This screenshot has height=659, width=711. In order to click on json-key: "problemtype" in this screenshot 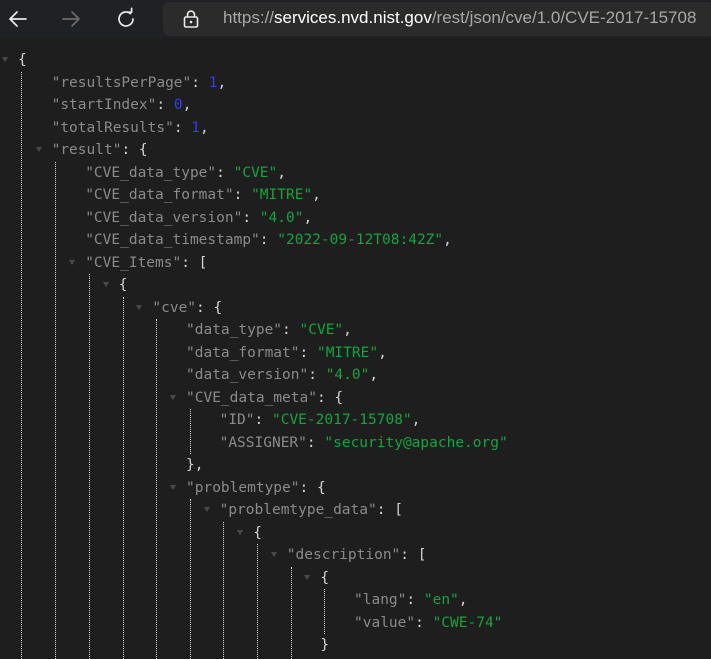, I will do `click(243, 487)`.